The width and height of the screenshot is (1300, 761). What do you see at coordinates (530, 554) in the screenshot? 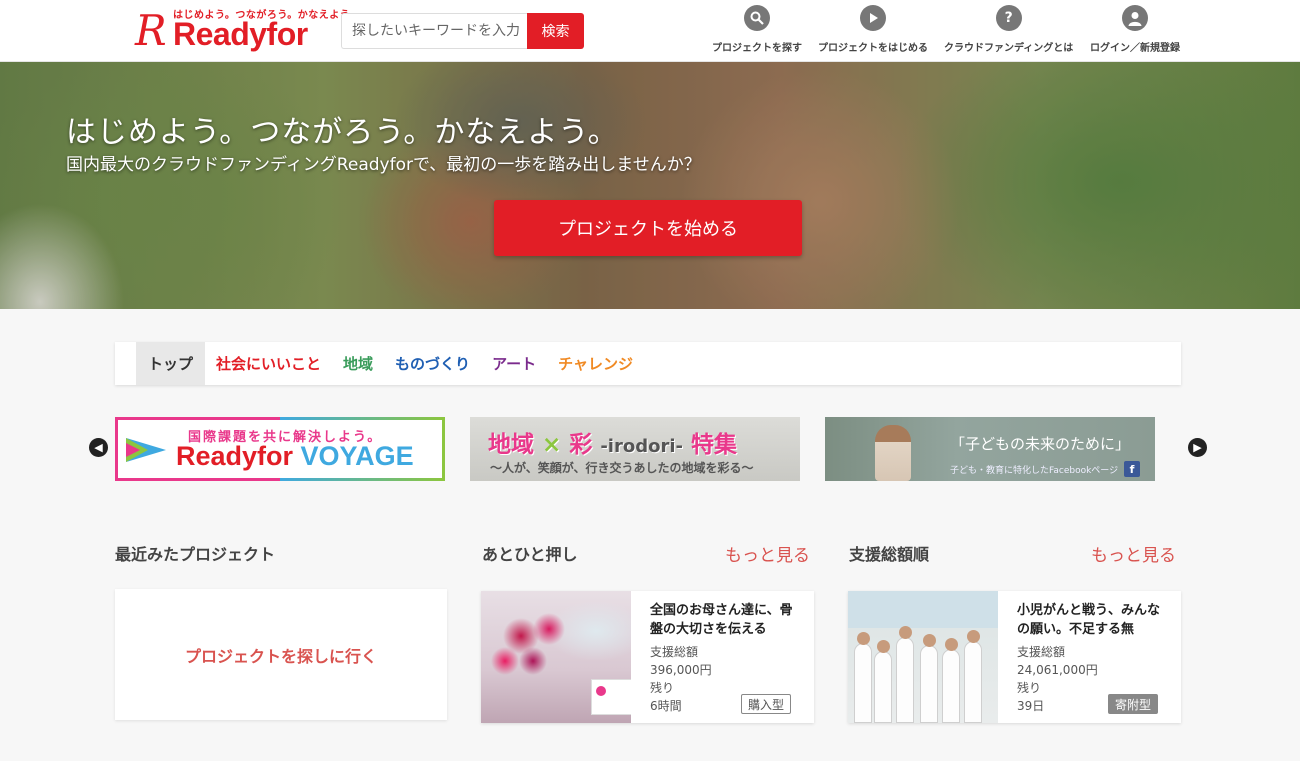
I see `almost-there-title: あとひと押し` at bounding box center [530, 554].